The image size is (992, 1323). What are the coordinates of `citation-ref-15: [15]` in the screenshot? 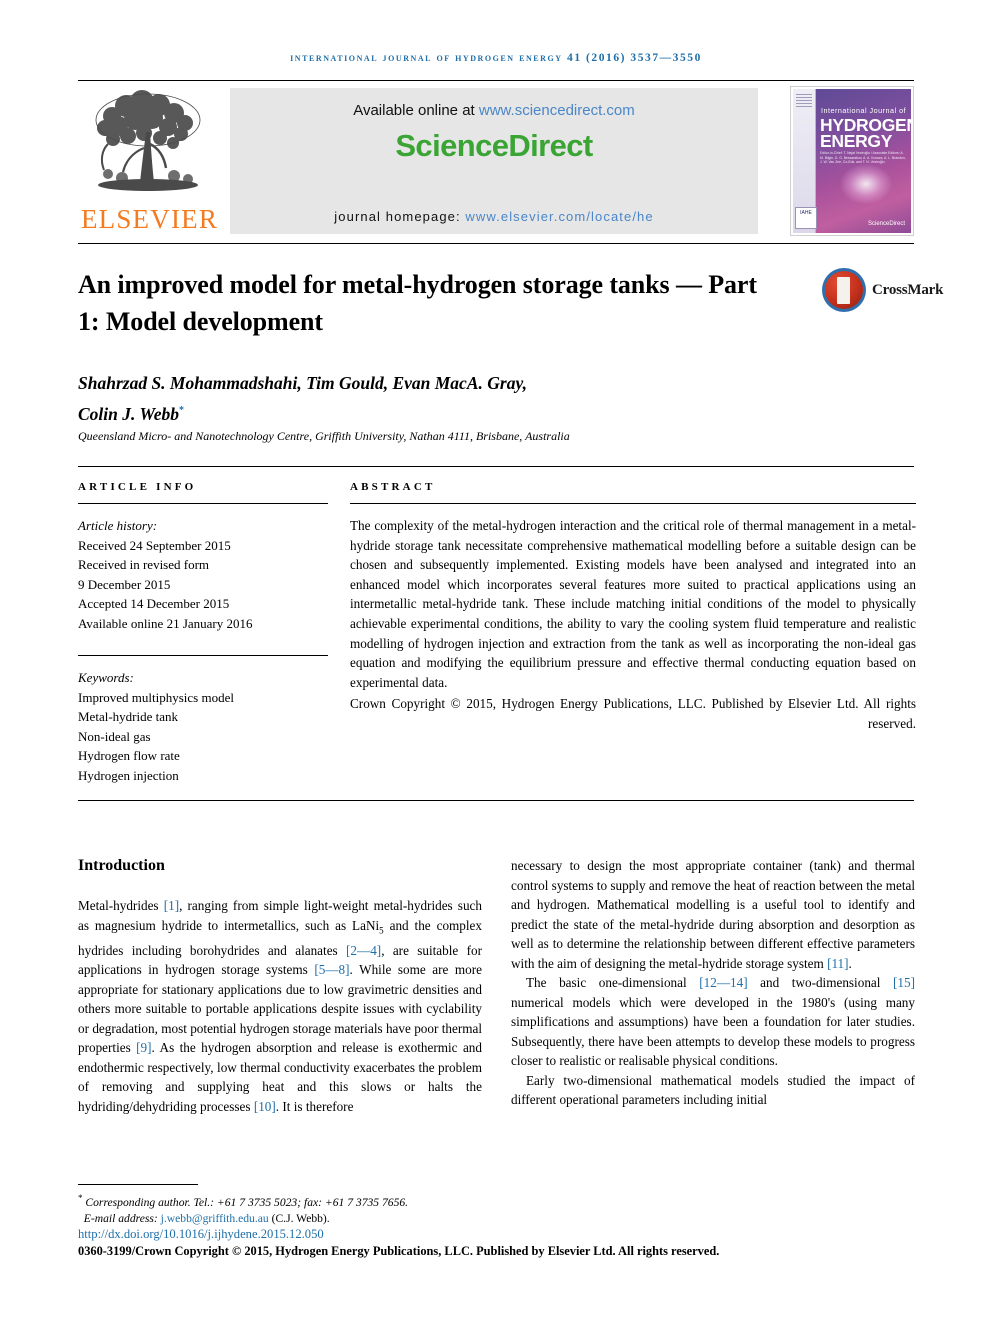 It's located at (904, 982).